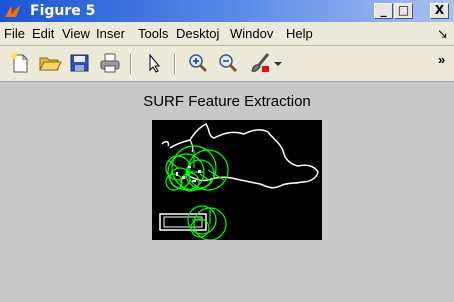 The image size is (454, 302). I want to click on menu-insert: Inser, so click(114, 33).